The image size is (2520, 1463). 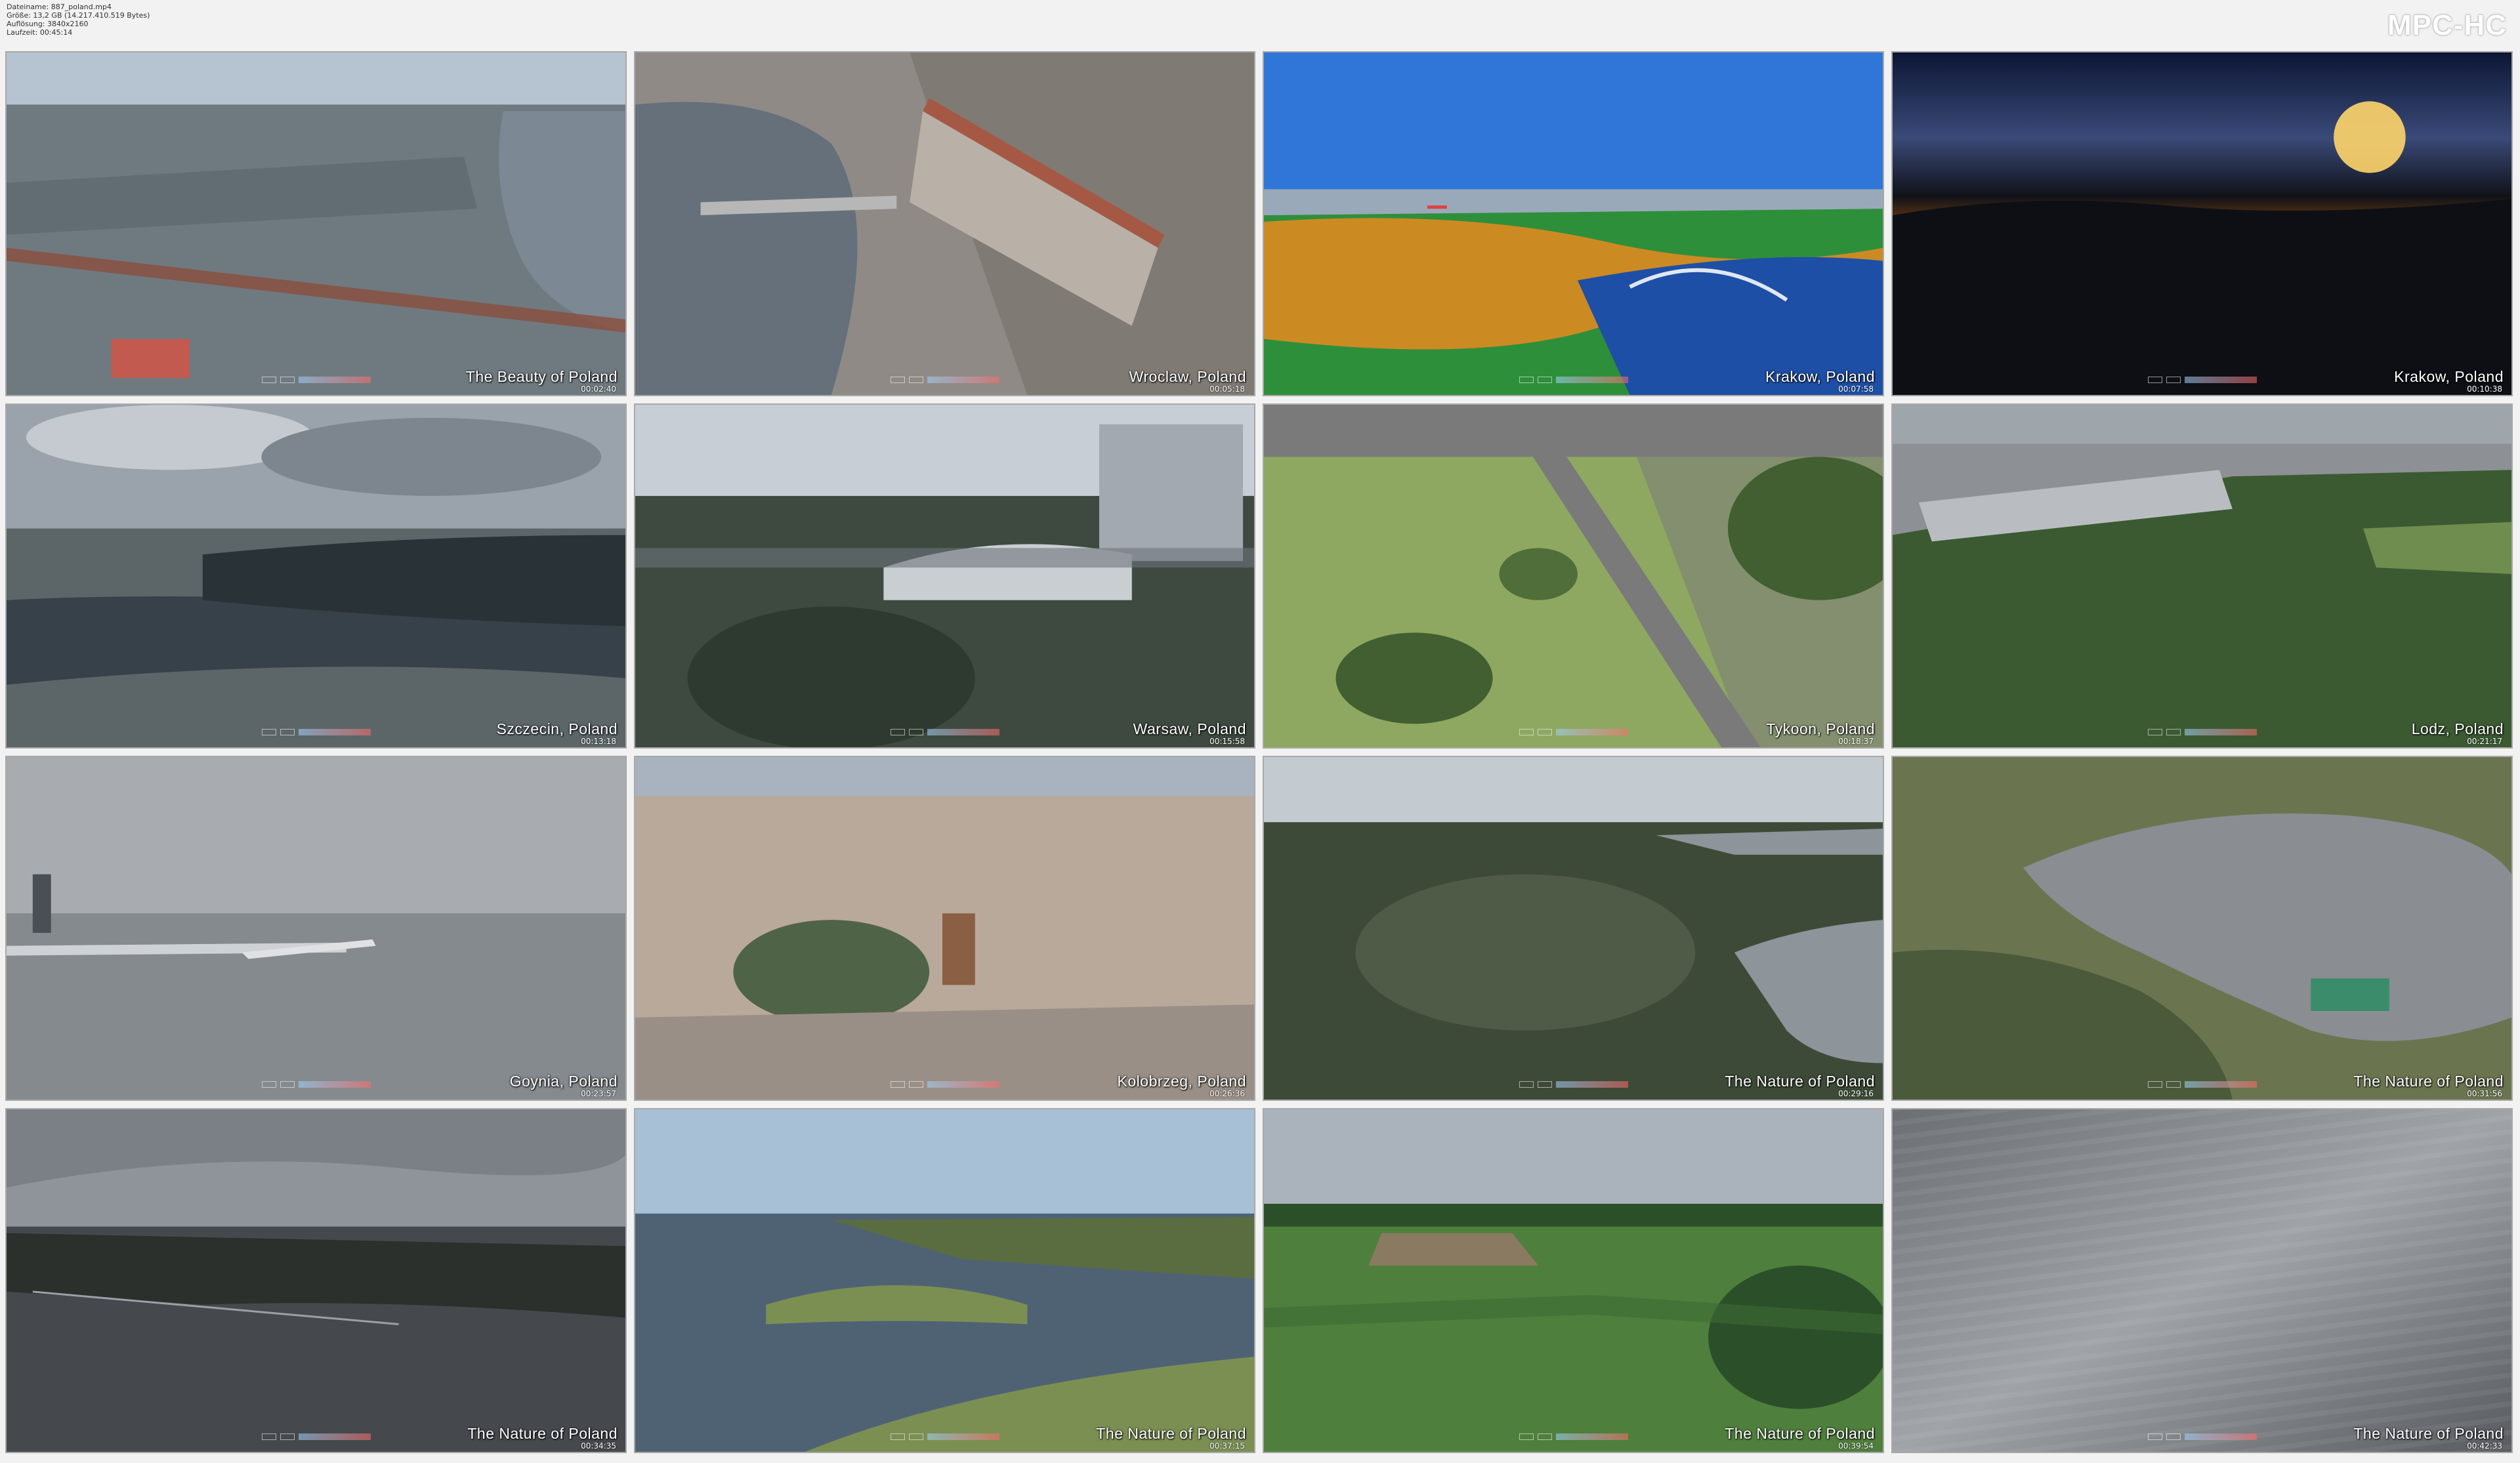 I want to click on thumbnail-frame: Szczecin, Poland 00:13:18, so click(x=316, y=576).